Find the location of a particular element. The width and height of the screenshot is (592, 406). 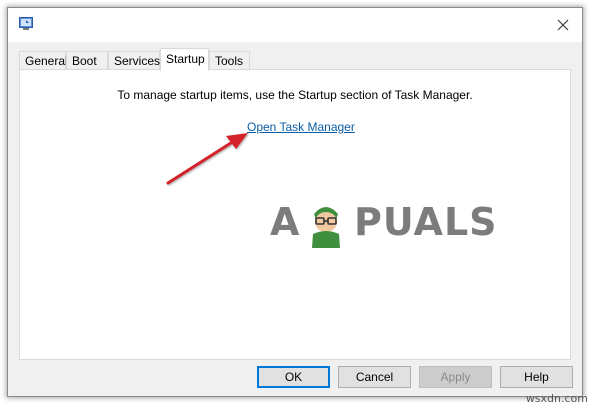

tab-general: General is located at coordinates (43, 60).